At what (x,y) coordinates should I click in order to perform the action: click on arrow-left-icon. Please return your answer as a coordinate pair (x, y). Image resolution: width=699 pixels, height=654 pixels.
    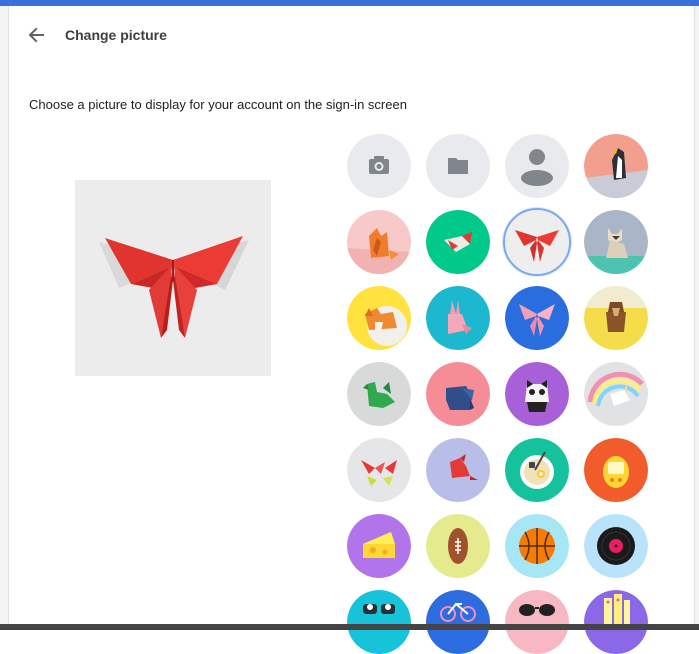
    Looking at the image, I should click on (36, 35).